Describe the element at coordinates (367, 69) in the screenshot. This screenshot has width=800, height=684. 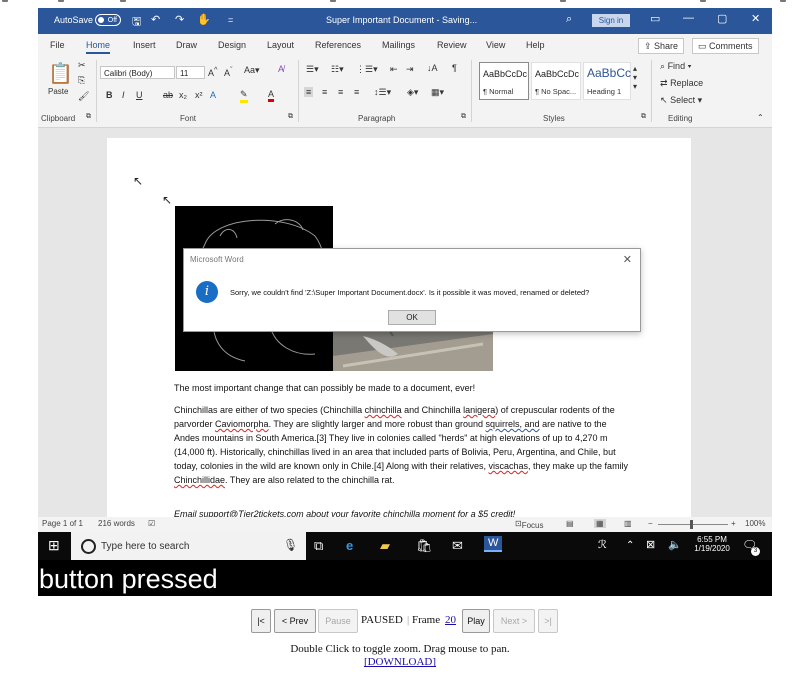
I see `multilevel-list-icon: ⋮☰▾` at that location.